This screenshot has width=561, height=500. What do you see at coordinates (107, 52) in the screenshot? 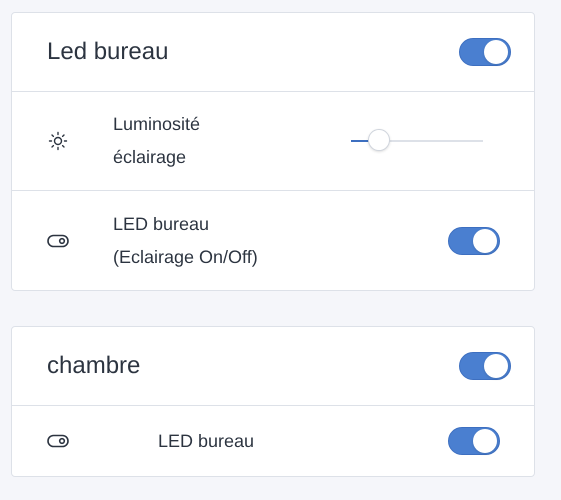
I see `card-title: Led bureau` at bounding box center [107, 52].